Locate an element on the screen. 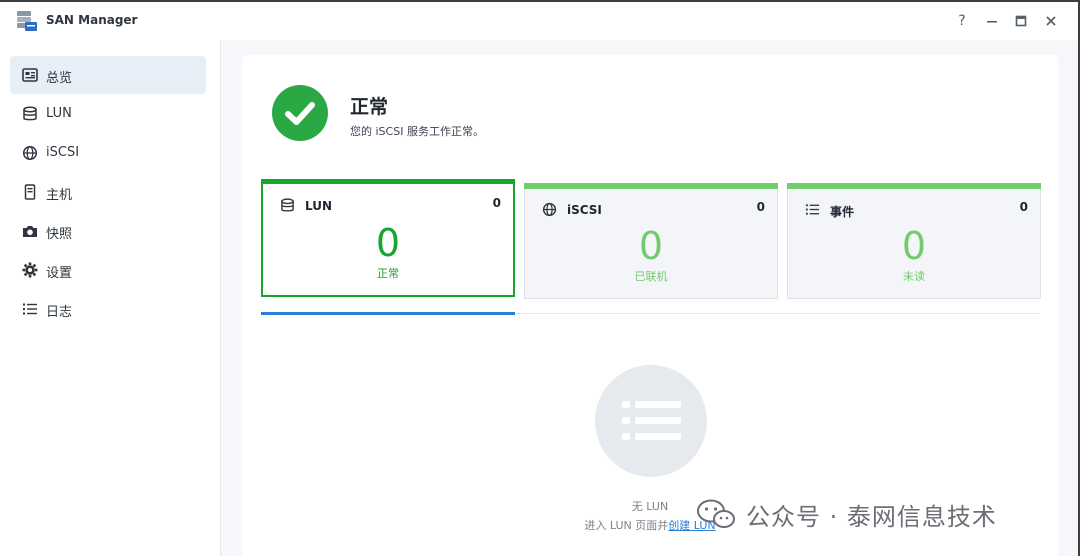 The image size is (1080, 556). watermark-text: 公众号 · 泰网信息技术 is located at coordinates (871, 516).